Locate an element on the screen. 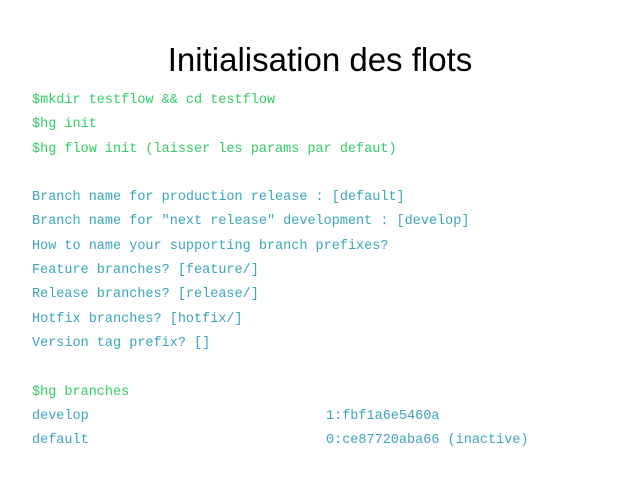 This screenshot has height=480, width=640. branch-row: default 0:ce87720aba66 (inactive) is located at coordinates (322, 441).